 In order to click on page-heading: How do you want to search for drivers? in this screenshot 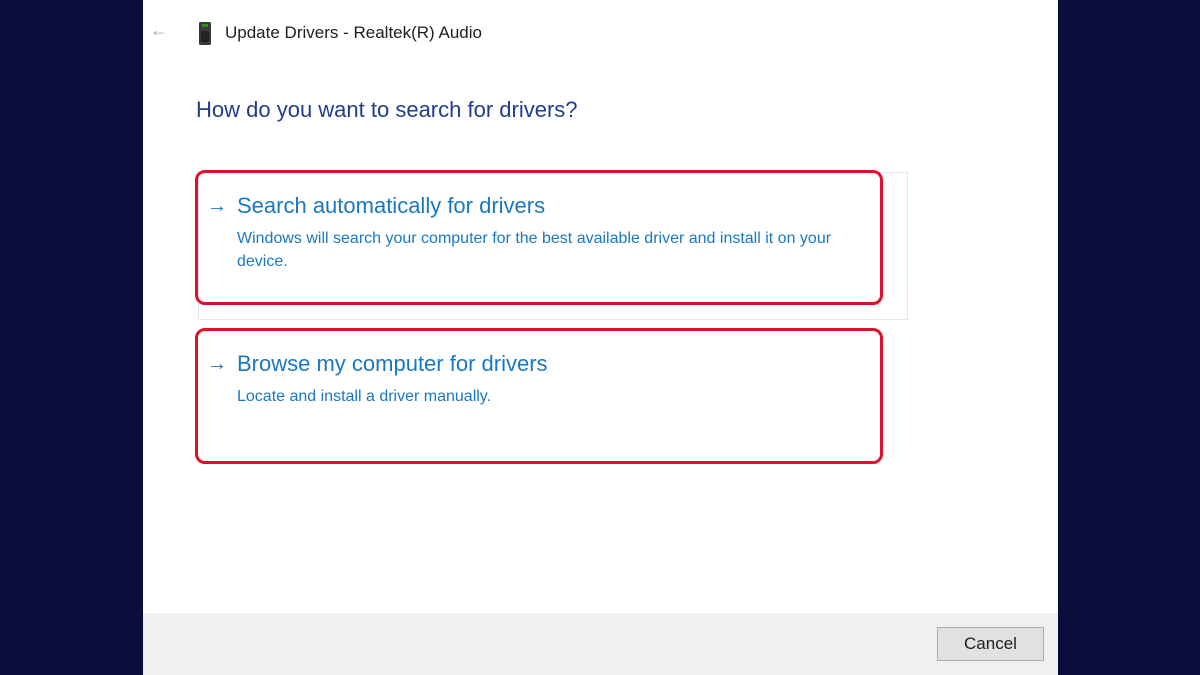, I will do `click(387, 109)`.